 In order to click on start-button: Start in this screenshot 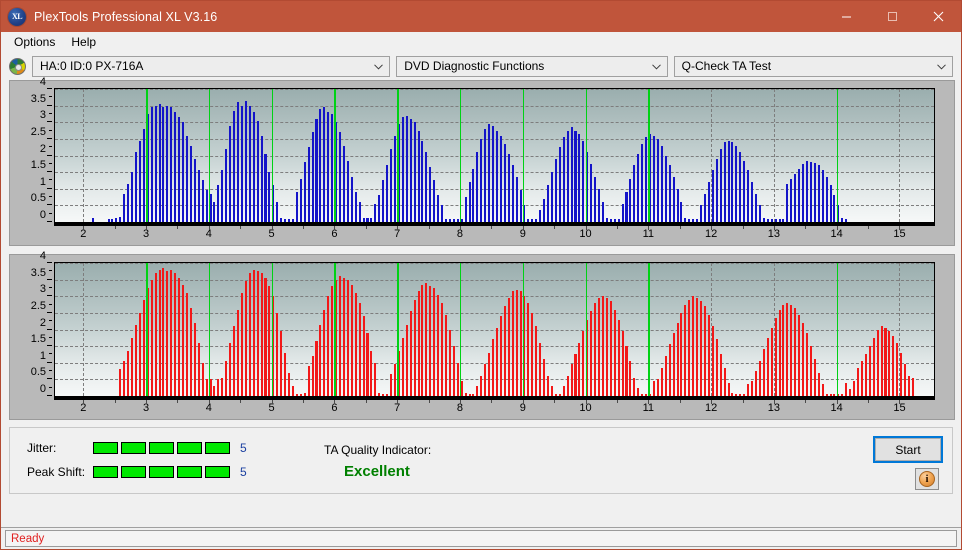, I will do `click(908, 449)`.